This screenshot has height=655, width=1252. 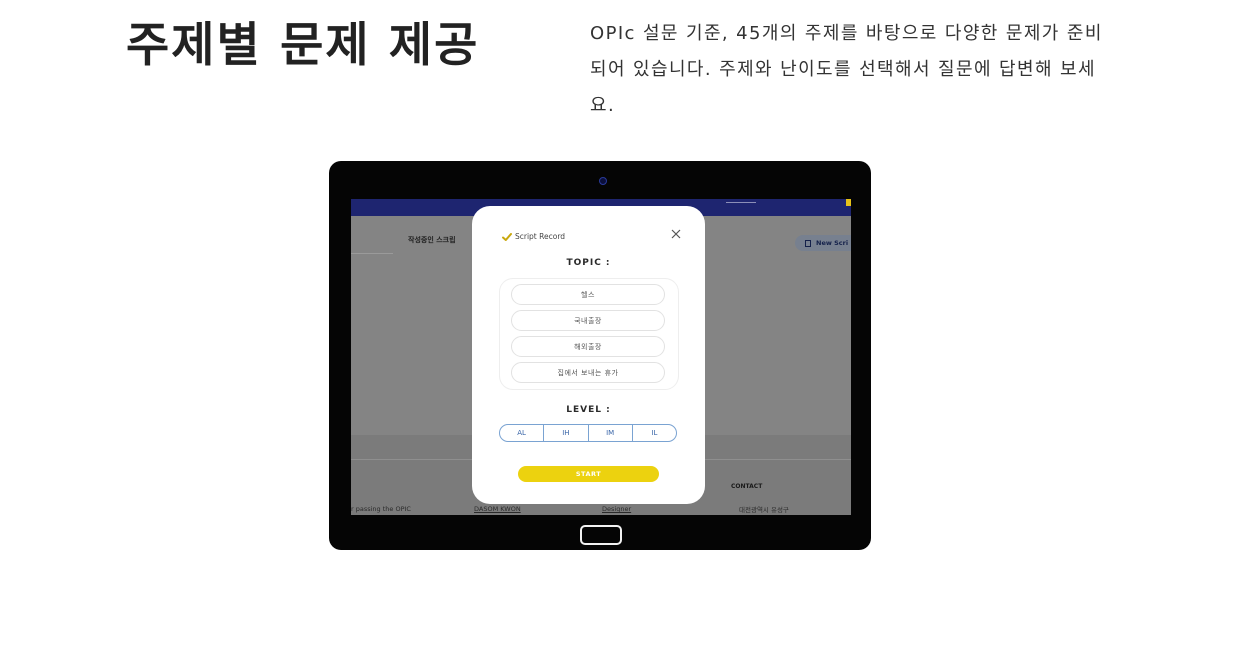 What do you see at coordinates (566, 433) in the screenshot?
I see `level-option-ih: IH` at bounding box center [566, 433].